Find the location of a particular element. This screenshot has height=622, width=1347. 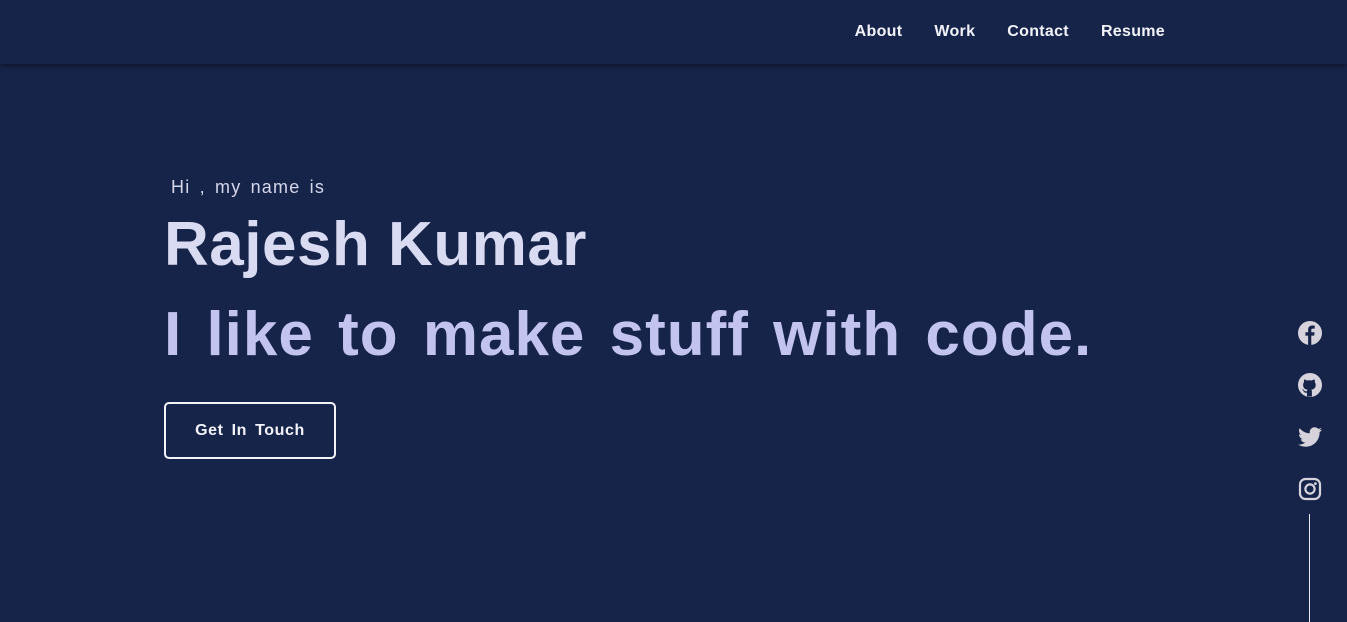

social-divider-line is located at coordinates (1309, 568).